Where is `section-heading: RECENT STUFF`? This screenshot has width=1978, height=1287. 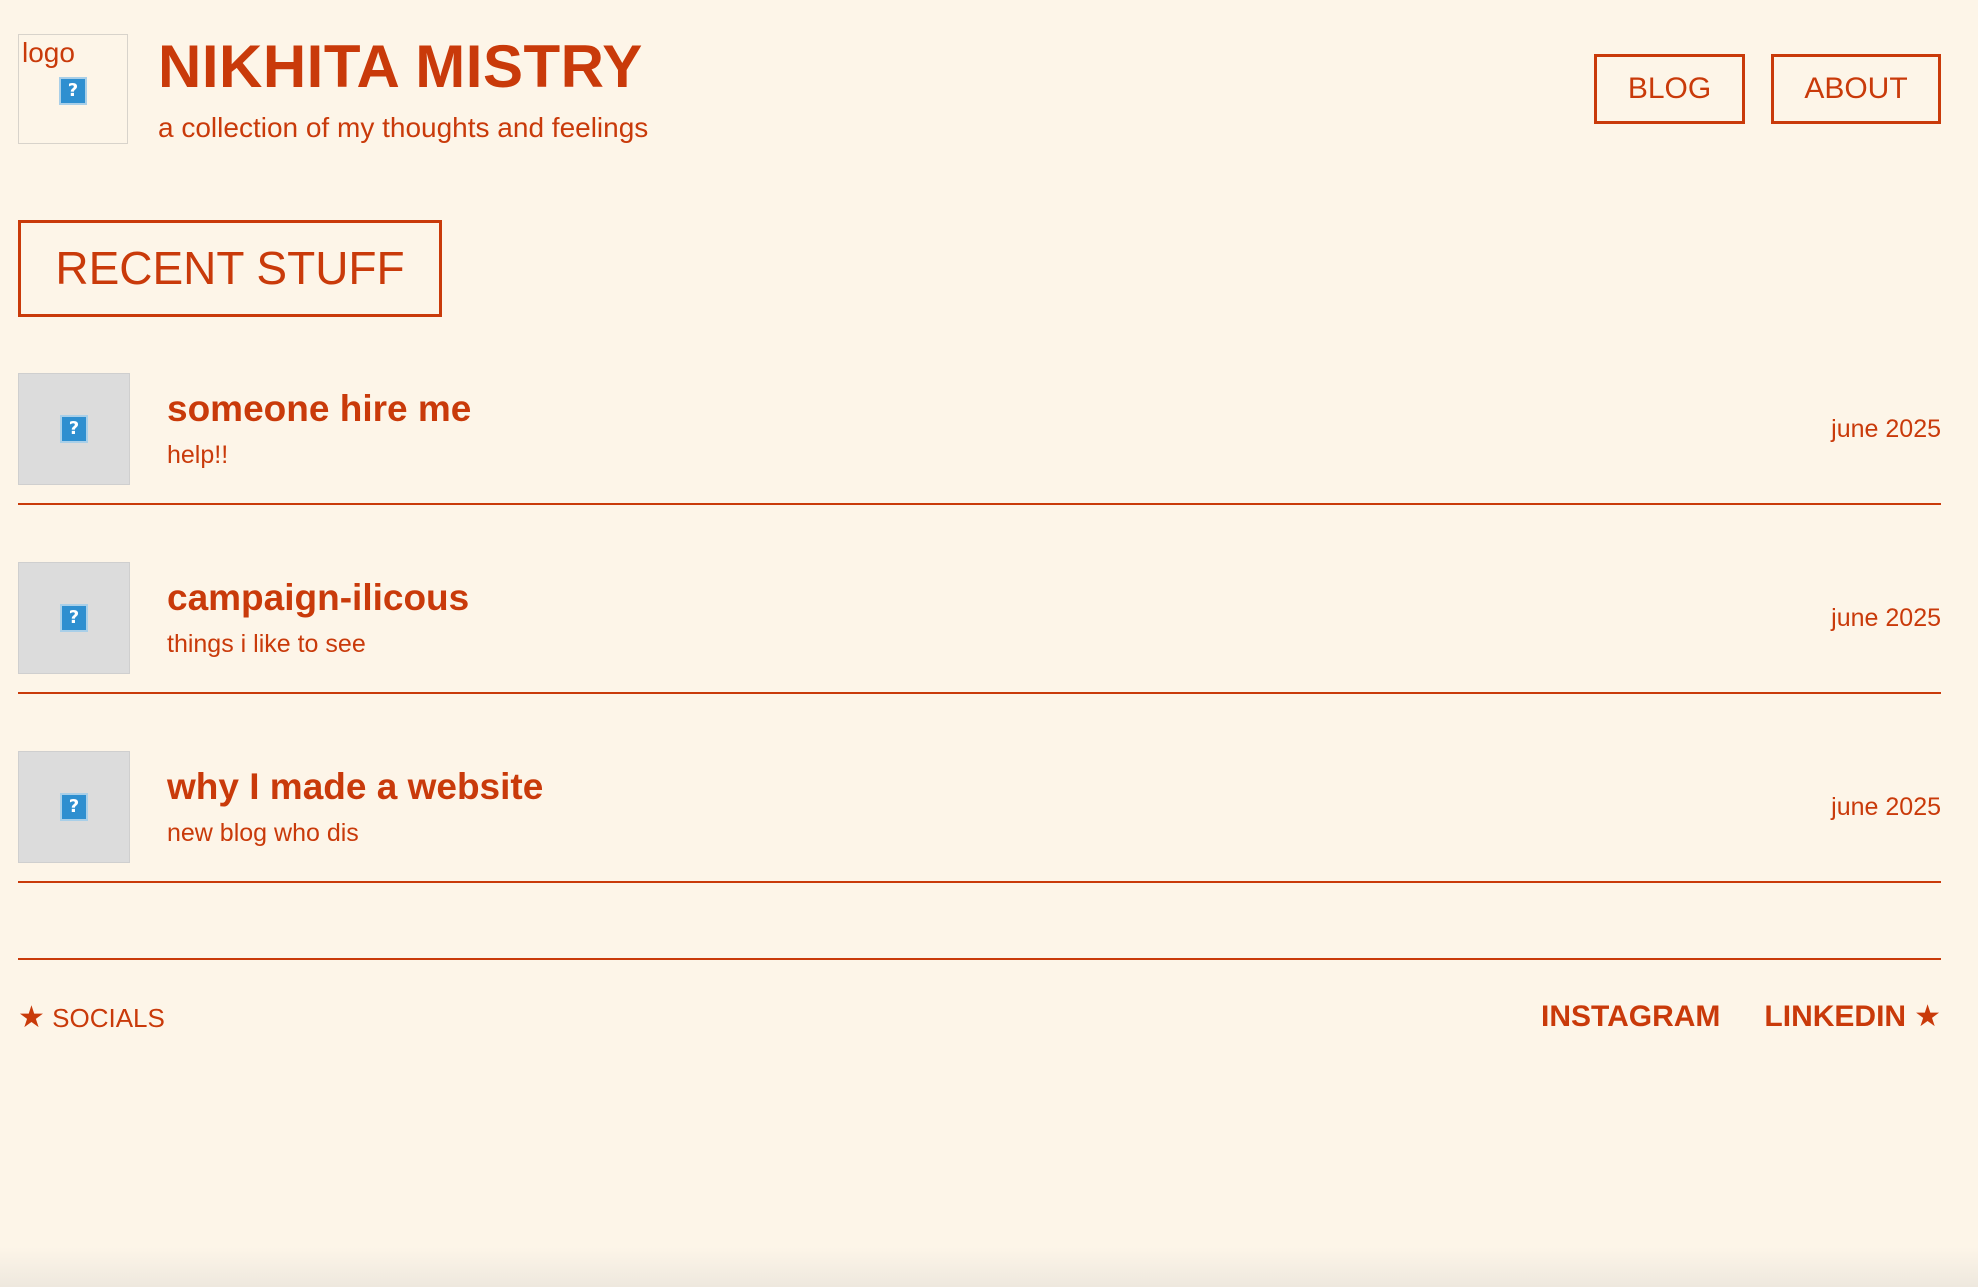
section-heading: RECENT STUFF is located at coordinates (230, 268).